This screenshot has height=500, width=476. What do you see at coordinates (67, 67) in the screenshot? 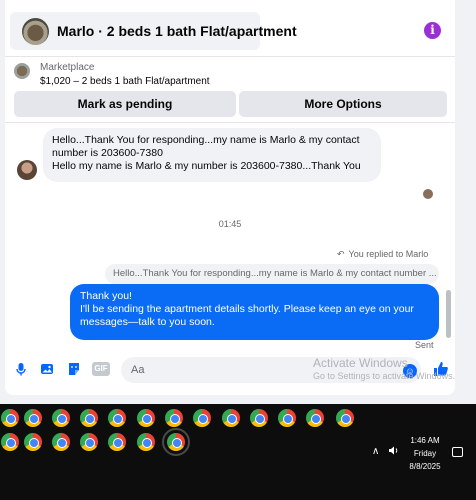
I see `marketplace-label: Marketplace` at bounding box center [67, 67].